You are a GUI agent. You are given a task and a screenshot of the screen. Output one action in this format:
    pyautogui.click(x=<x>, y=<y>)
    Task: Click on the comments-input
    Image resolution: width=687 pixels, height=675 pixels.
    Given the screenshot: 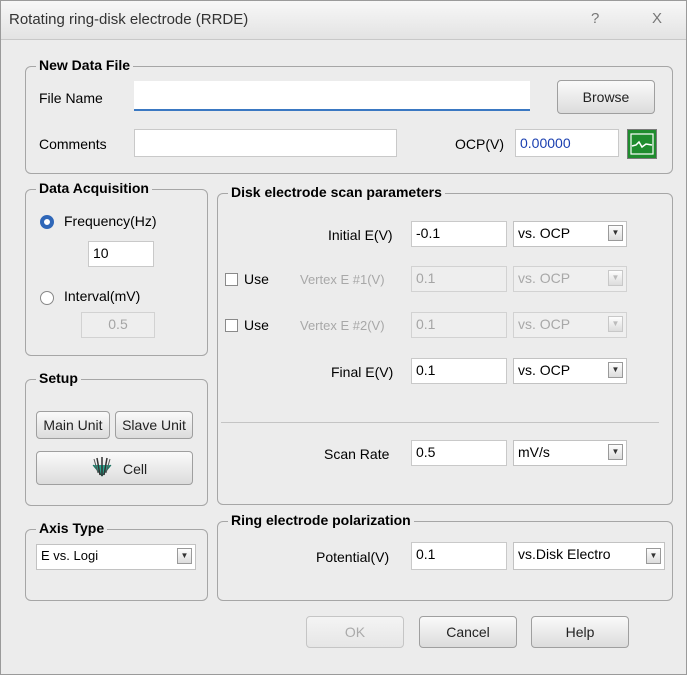 What is the action you would take?
    pyautogui.click(x=265, y=143)
    